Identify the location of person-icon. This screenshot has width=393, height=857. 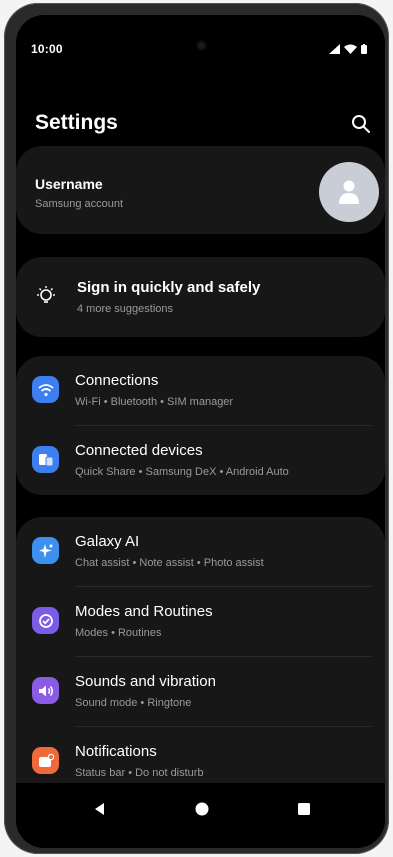
(349, 192).